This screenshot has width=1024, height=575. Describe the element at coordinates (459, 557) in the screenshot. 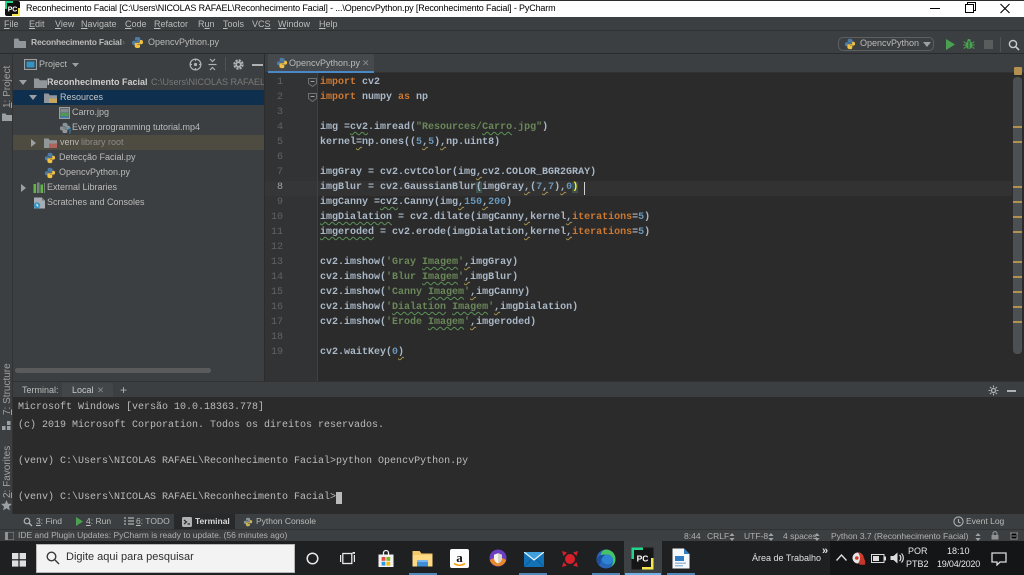

I see `svg-text: a` at that location.